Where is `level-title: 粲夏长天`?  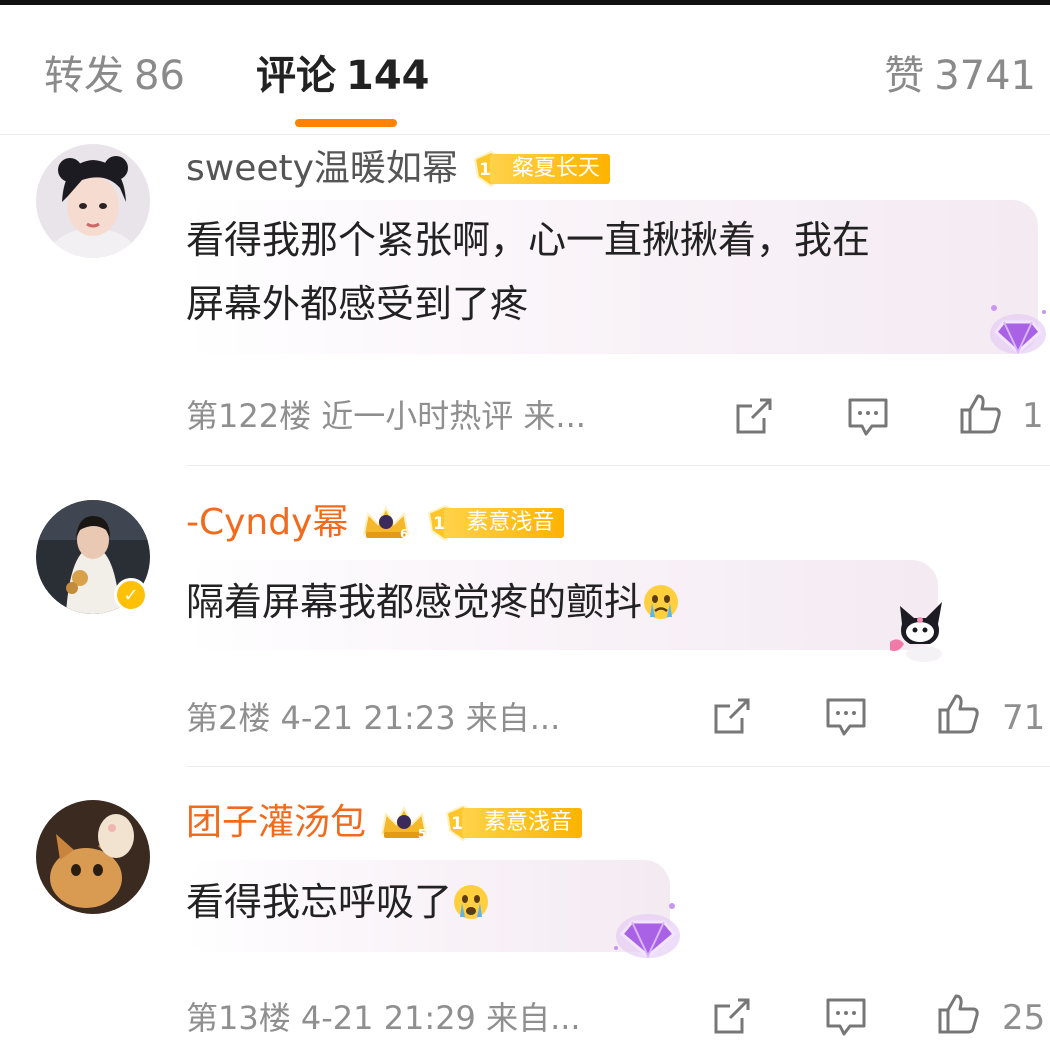 level-title: 粲夏长天 is located at coordinates (549, 169).